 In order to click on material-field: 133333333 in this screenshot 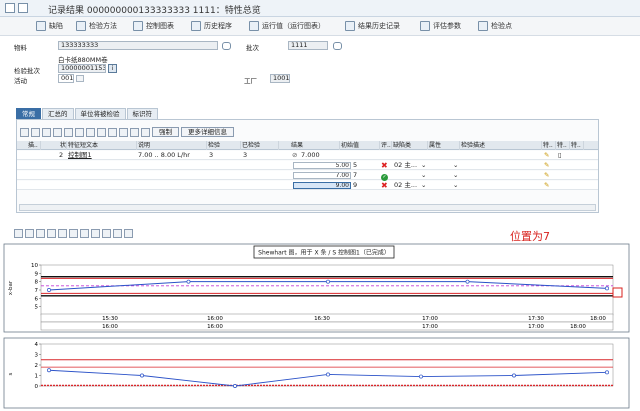, I will do `click(138, 45)`.